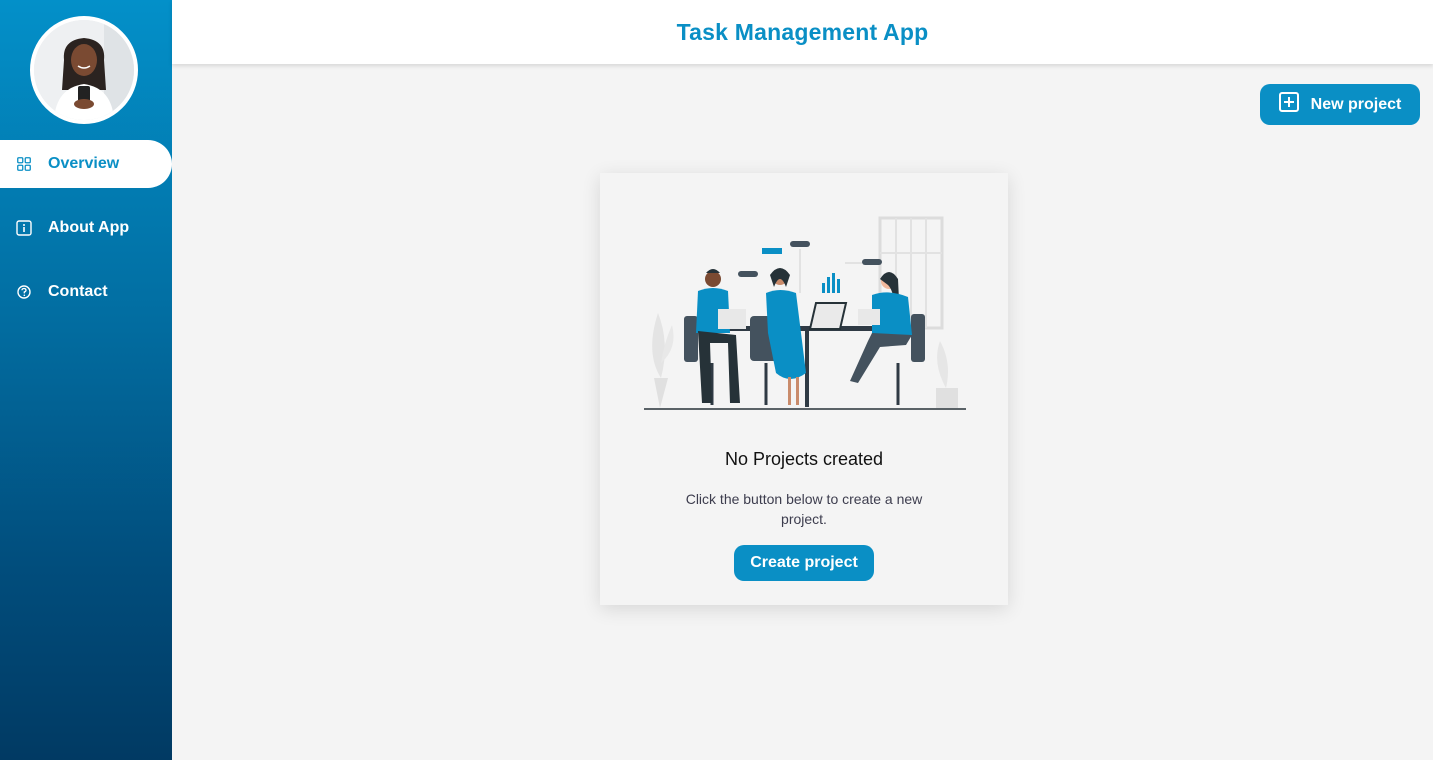 This screenshot has width=1433, height=760. I want to click on app-title: Task Management App, so click(802, 31).